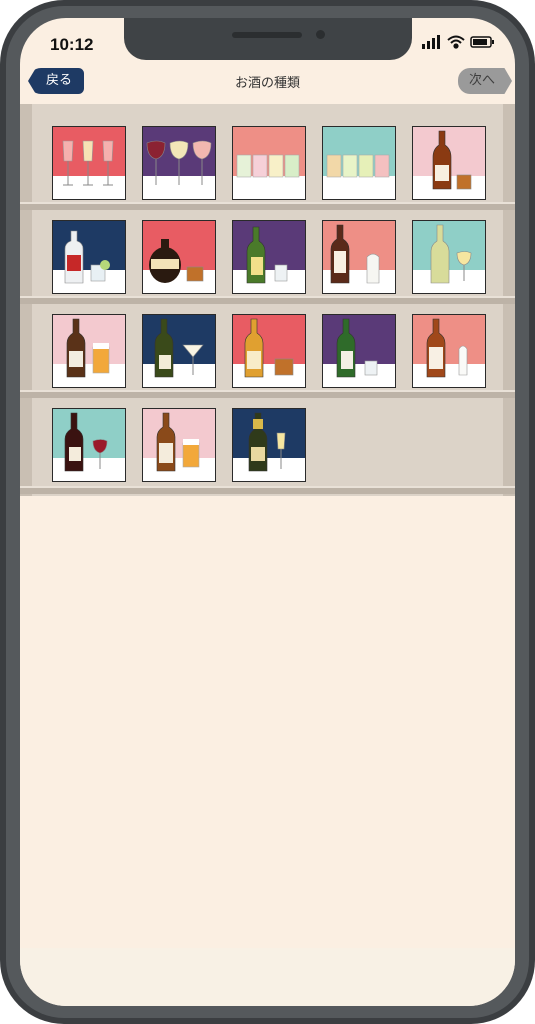 This screenshot has width=535, height=1024. What do you see at coordinates (268, 39) in the screenshot?
I see `device-notch` at bounding box center [268, 39].